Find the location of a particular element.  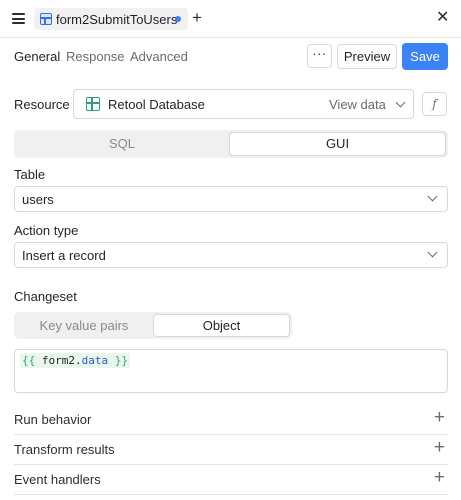

code-expression: {{ form2.data }} is located at coordinates (75, 360).